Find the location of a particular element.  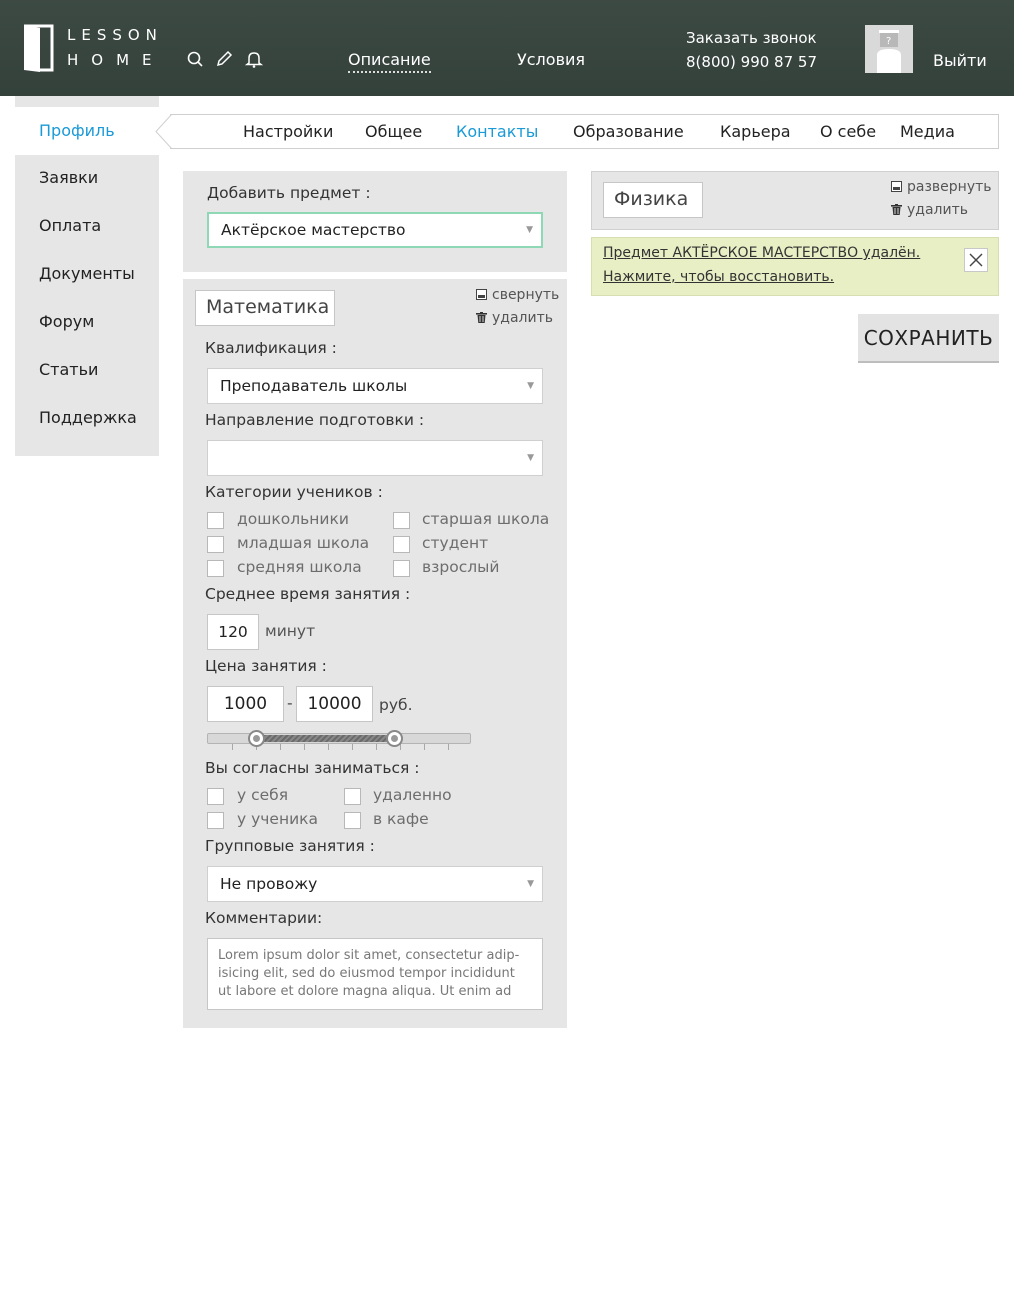

add-subject-value: Актёрское мастерство is located at coordinates (313, 230).